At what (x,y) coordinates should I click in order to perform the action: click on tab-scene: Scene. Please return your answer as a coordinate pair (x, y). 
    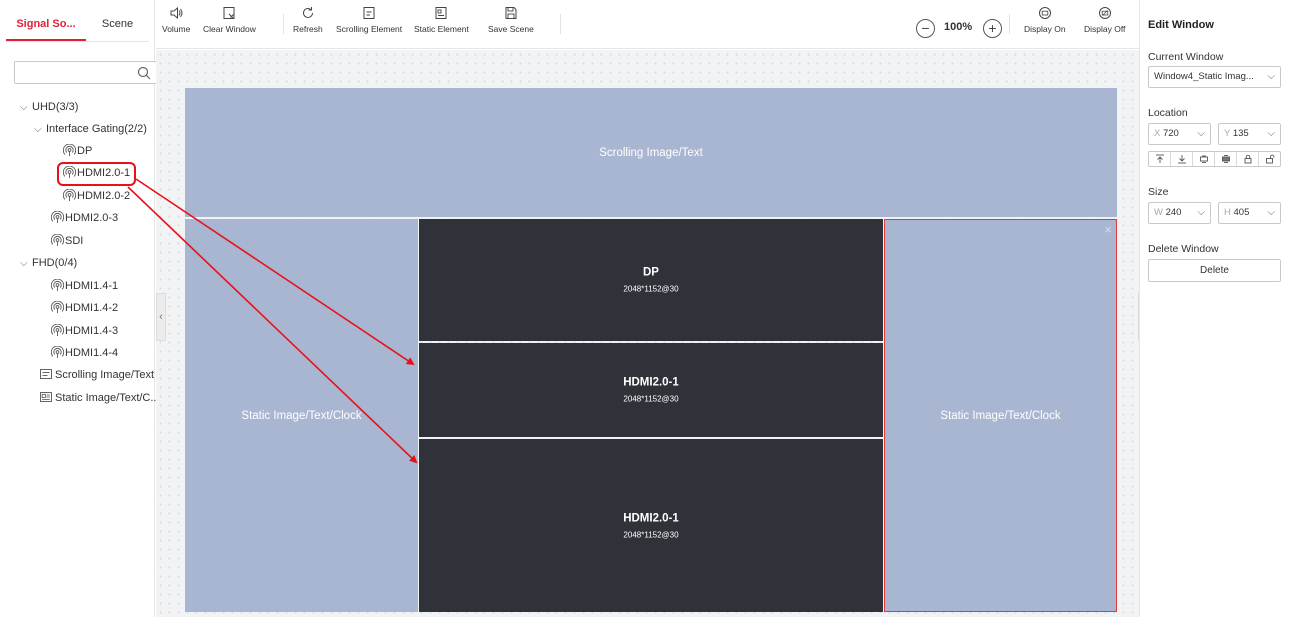
    Looking at the image, I should click on (117, 25).